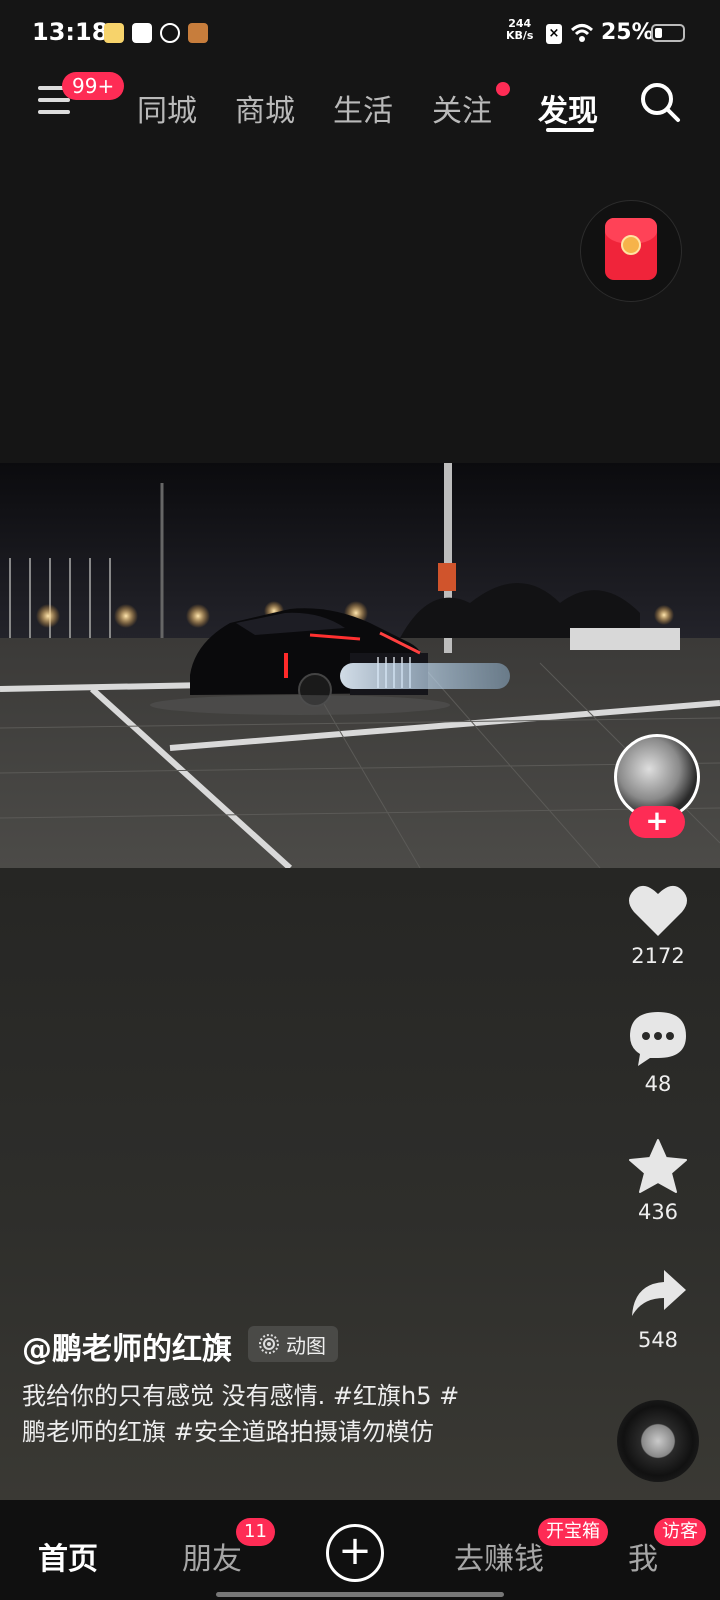 The image size is (720, 1600). Describe the element at coordinates (573, 1532) in the screenshot. I see `earn-badge: 开宝箱` at that location.